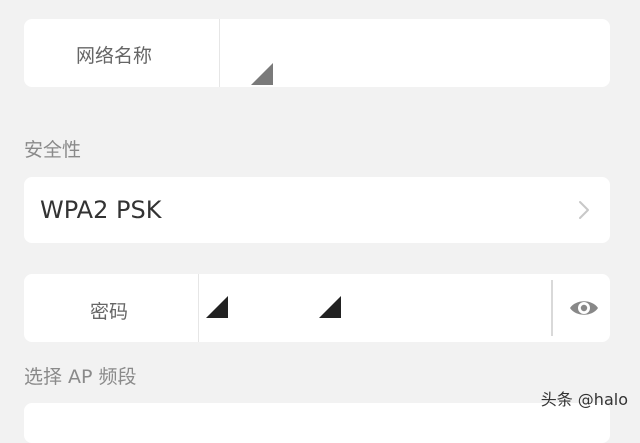  I want to click on network-name-label: 网络名称, so click(114, 56).